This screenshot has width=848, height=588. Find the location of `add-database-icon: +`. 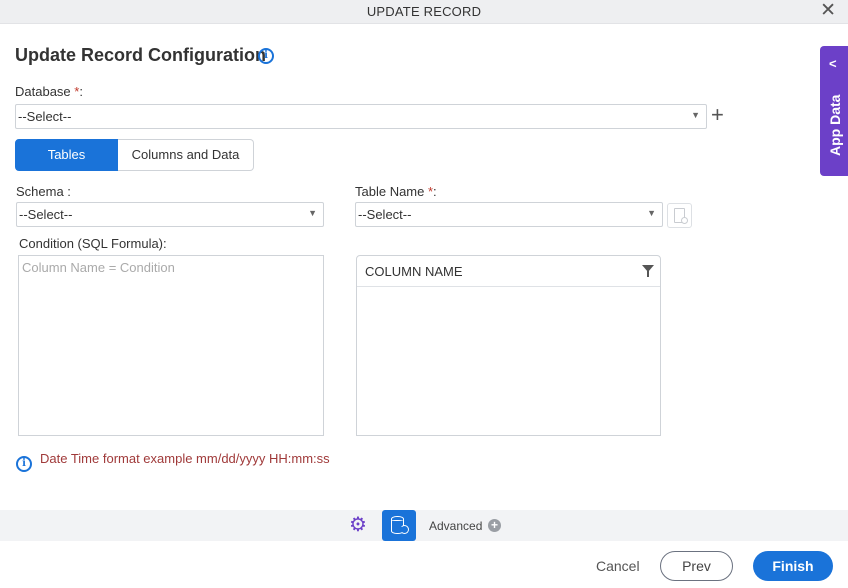

add-database-icon: + is located at coordinates (717, 115).